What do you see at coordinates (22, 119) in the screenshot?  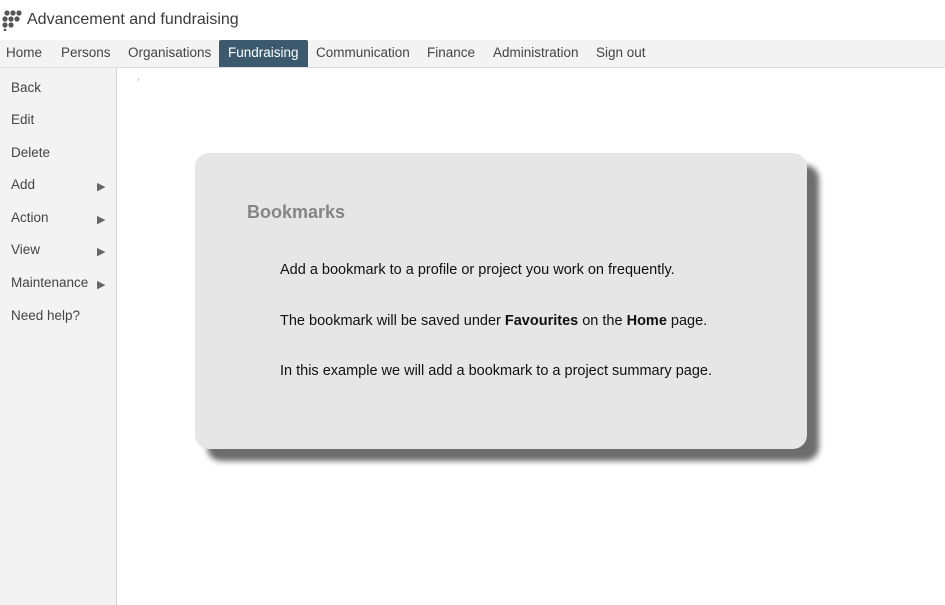 I see `sidebar-item-edit: Edit` at bounding box center [22, 119].